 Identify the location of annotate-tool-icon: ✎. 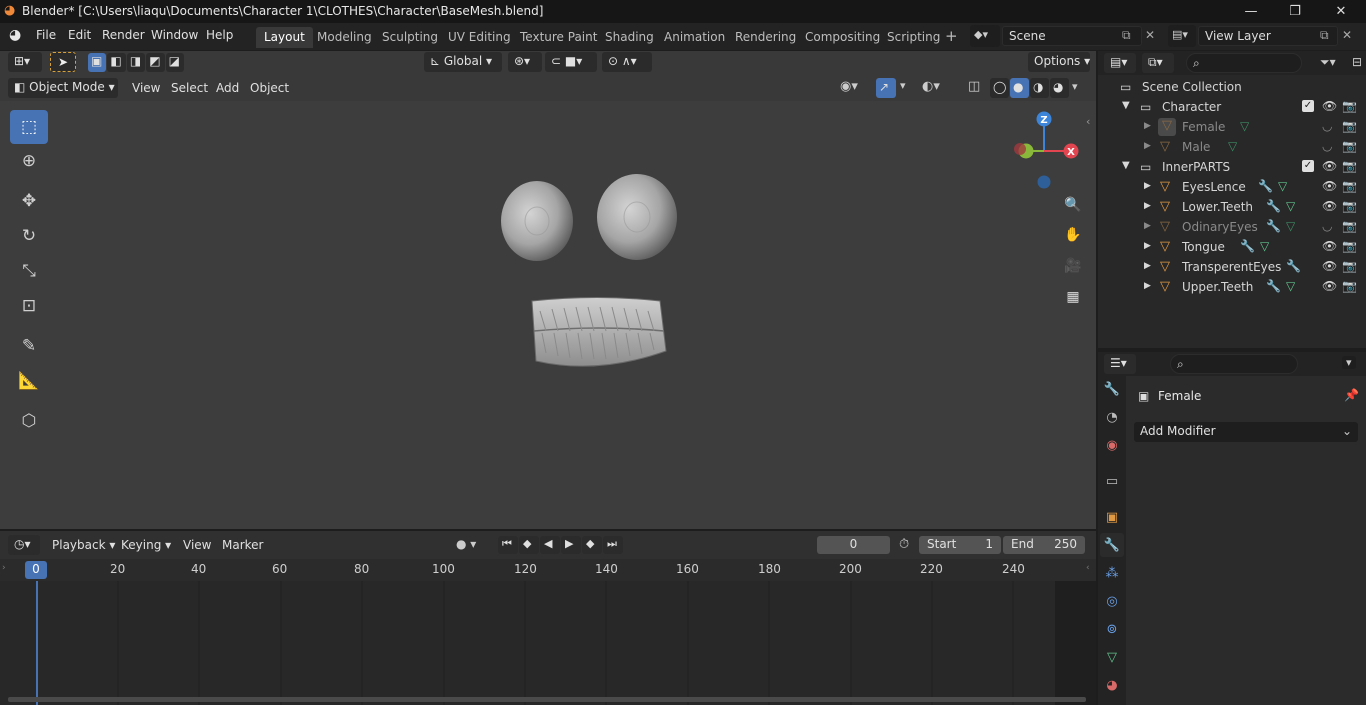
(29, 346).